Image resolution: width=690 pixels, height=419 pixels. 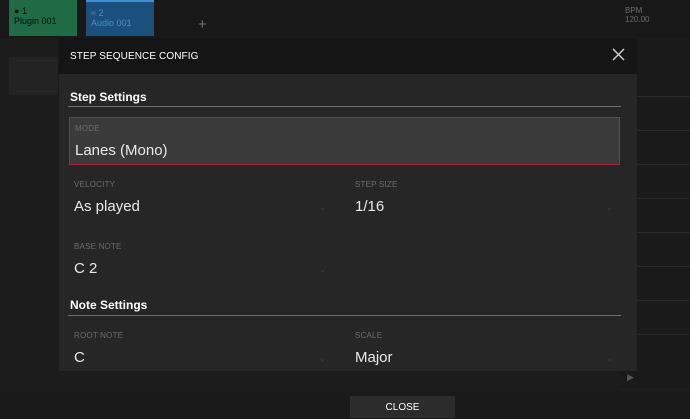 I want to click on base-note-select: BASE NOTE C 2 ⌄, so click(x=201, y=261).